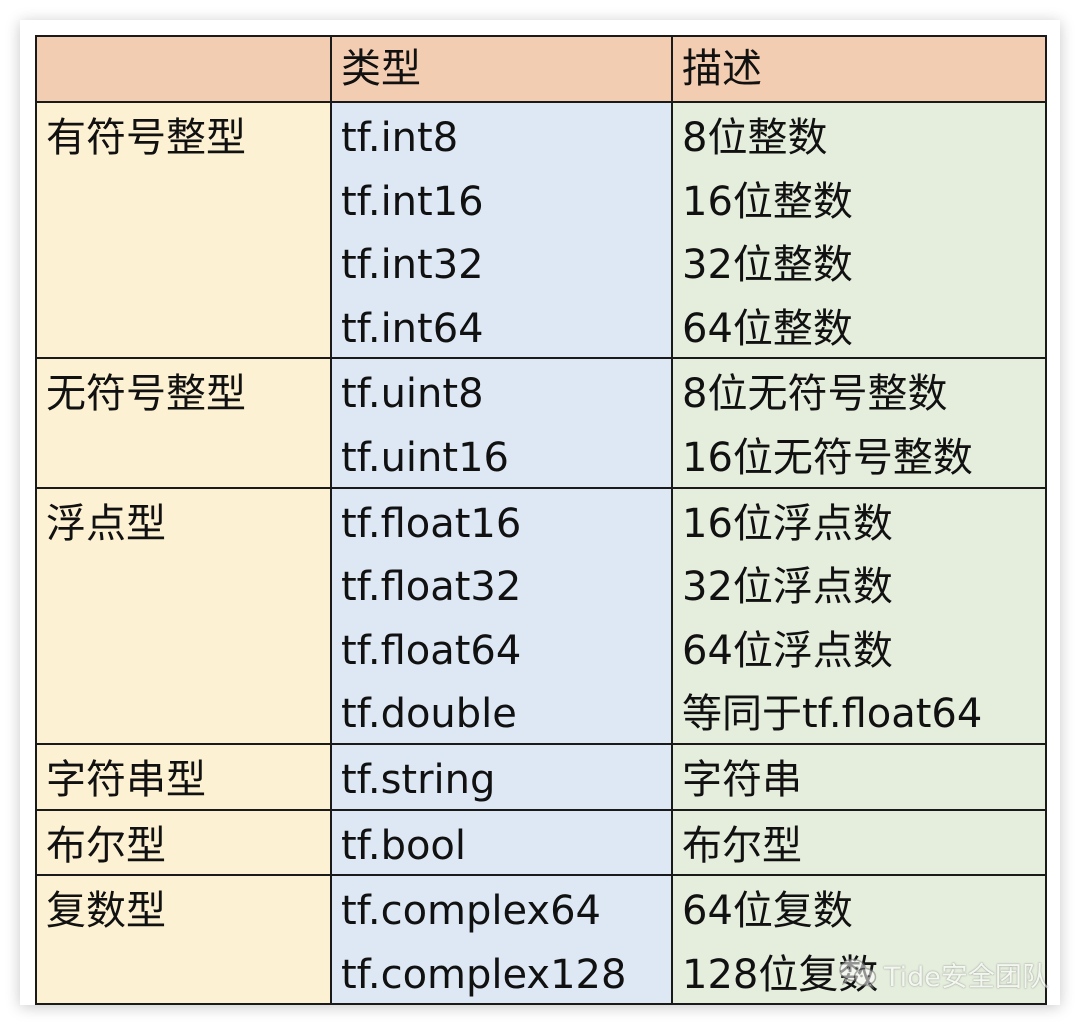 The image size is (1080, 1025). I want to click on description-cell: 8位无符号整数 16位无符号整数, so click(859, 423).